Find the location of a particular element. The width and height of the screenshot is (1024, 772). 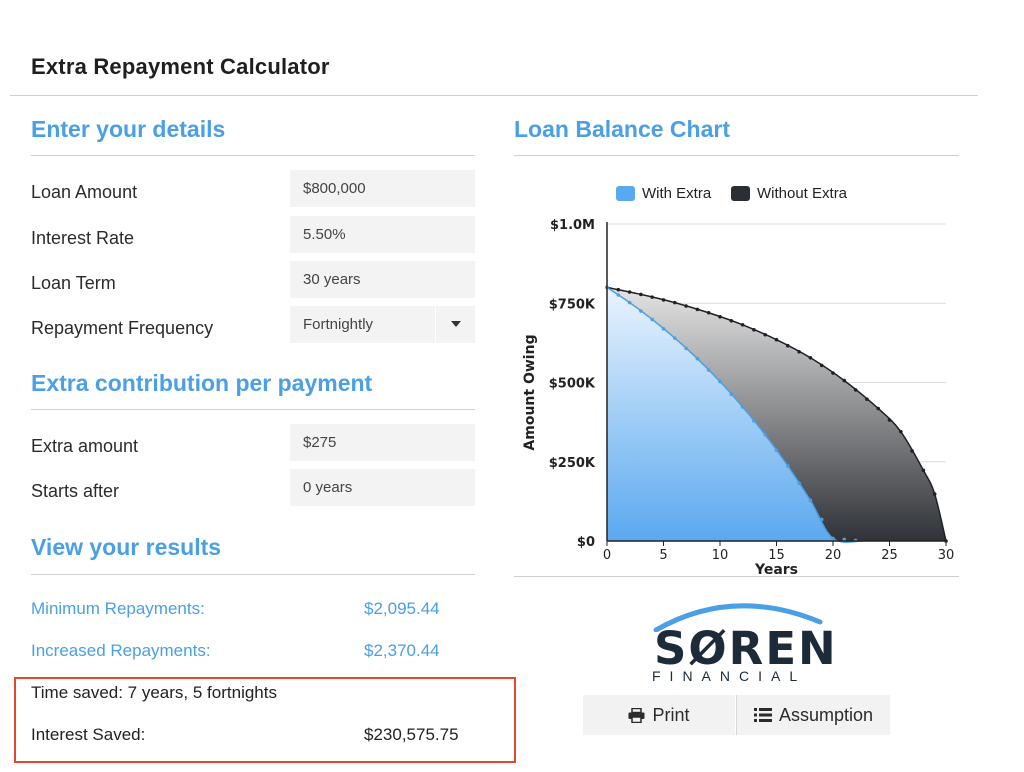

assumption-label: Assumption is located at coordinates (826, 714).